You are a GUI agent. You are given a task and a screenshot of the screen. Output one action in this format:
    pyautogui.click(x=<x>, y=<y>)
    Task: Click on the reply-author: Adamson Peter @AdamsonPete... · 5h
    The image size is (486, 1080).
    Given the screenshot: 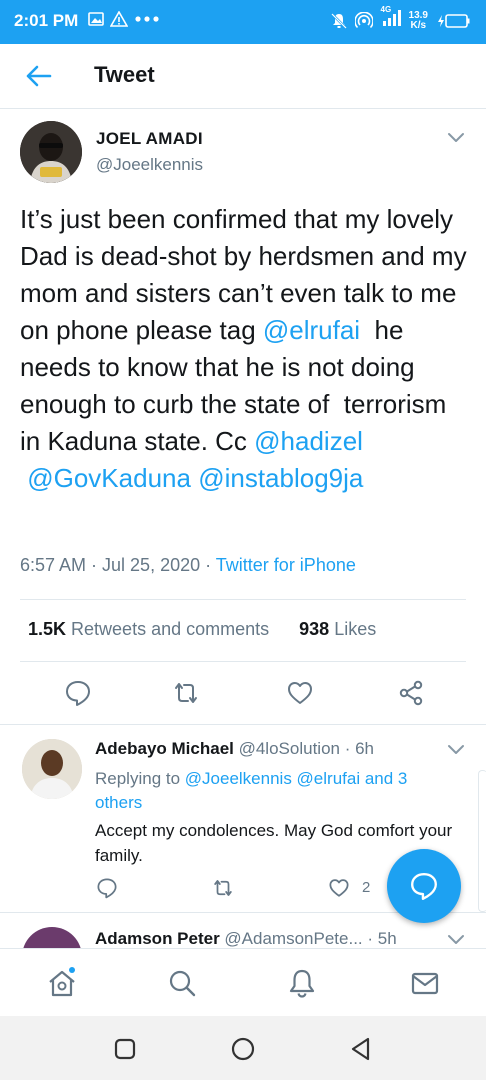 What is the action you would take?
    pyautogui.click(x=246, y=939)
    